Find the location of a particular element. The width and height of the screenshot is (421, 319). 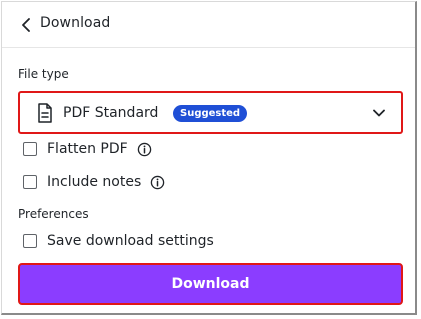

document-icon is located at coordinates (45, 113).